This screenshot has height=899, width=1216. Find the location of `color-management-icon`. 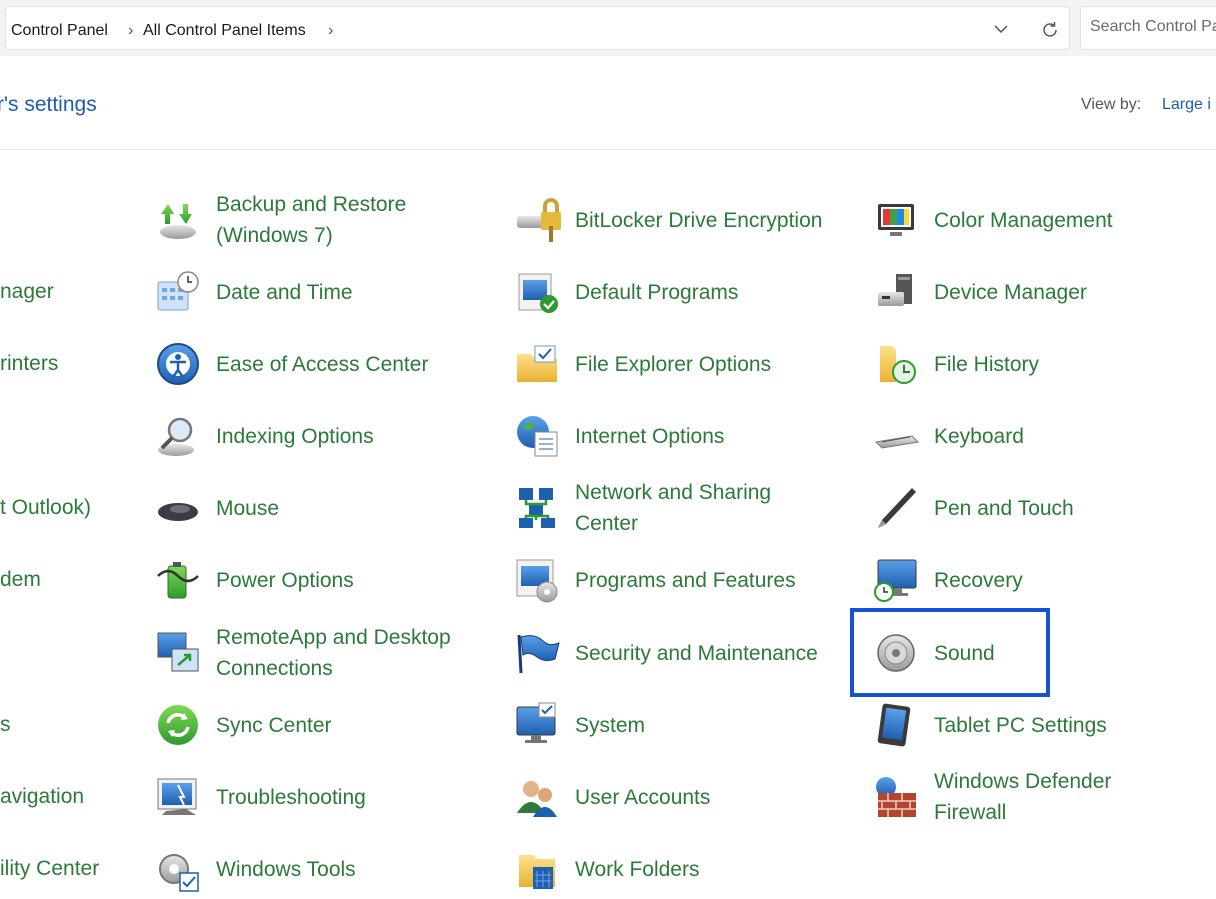

color-management-icon is located at coordinates (896, 220).